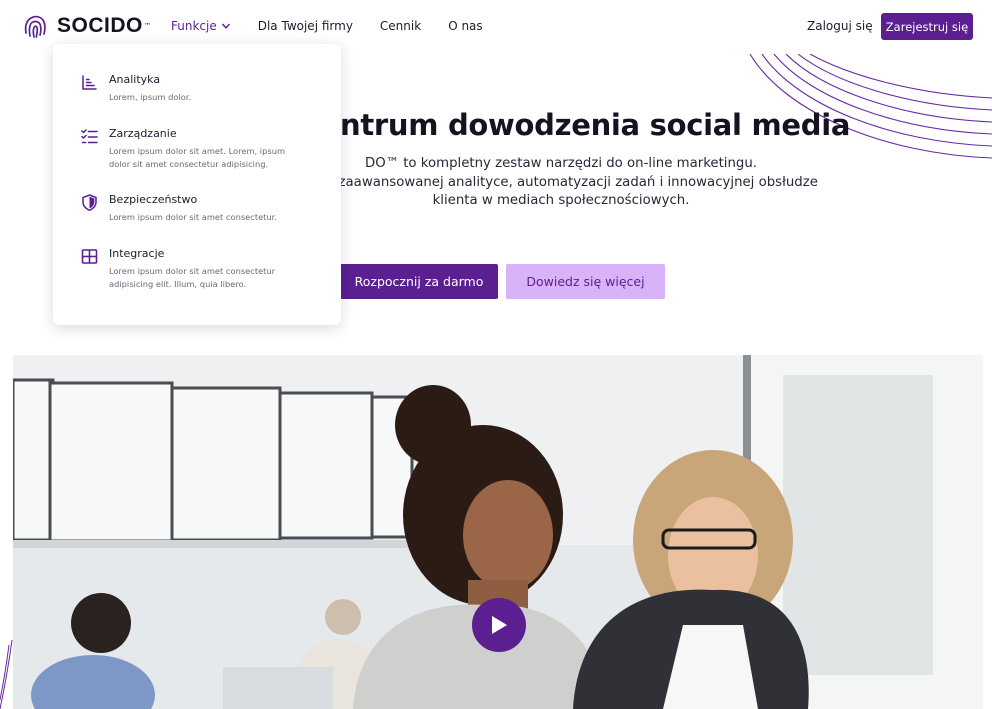 The height and width of the screenshot is (709, 992). Describe the element at coordinates (585, 281) in the screenshot. I see `learn-more-button: Dowiedz się więcej` at that location.